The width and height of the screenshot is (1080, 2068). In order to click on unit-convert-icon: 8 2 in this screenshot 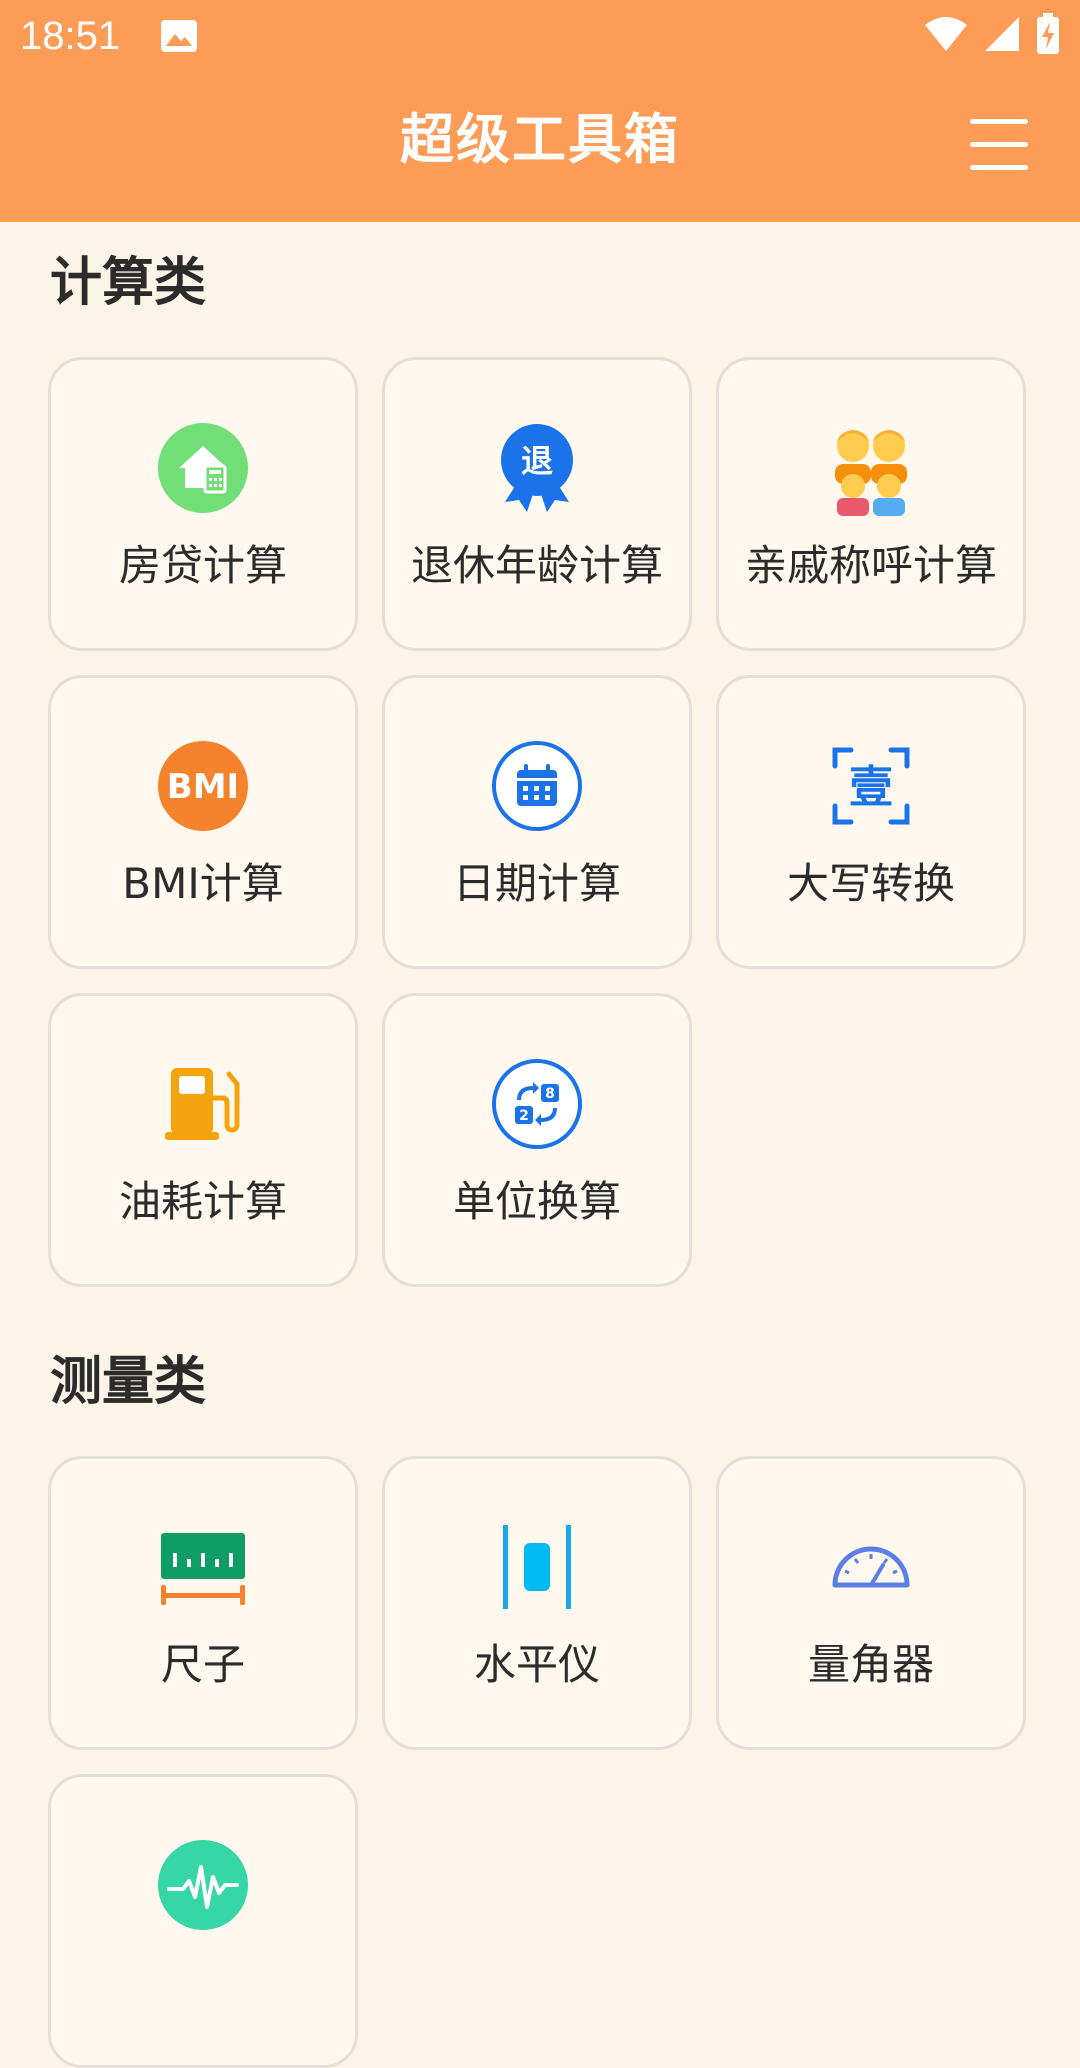, I will do `click(537, 1104)`.